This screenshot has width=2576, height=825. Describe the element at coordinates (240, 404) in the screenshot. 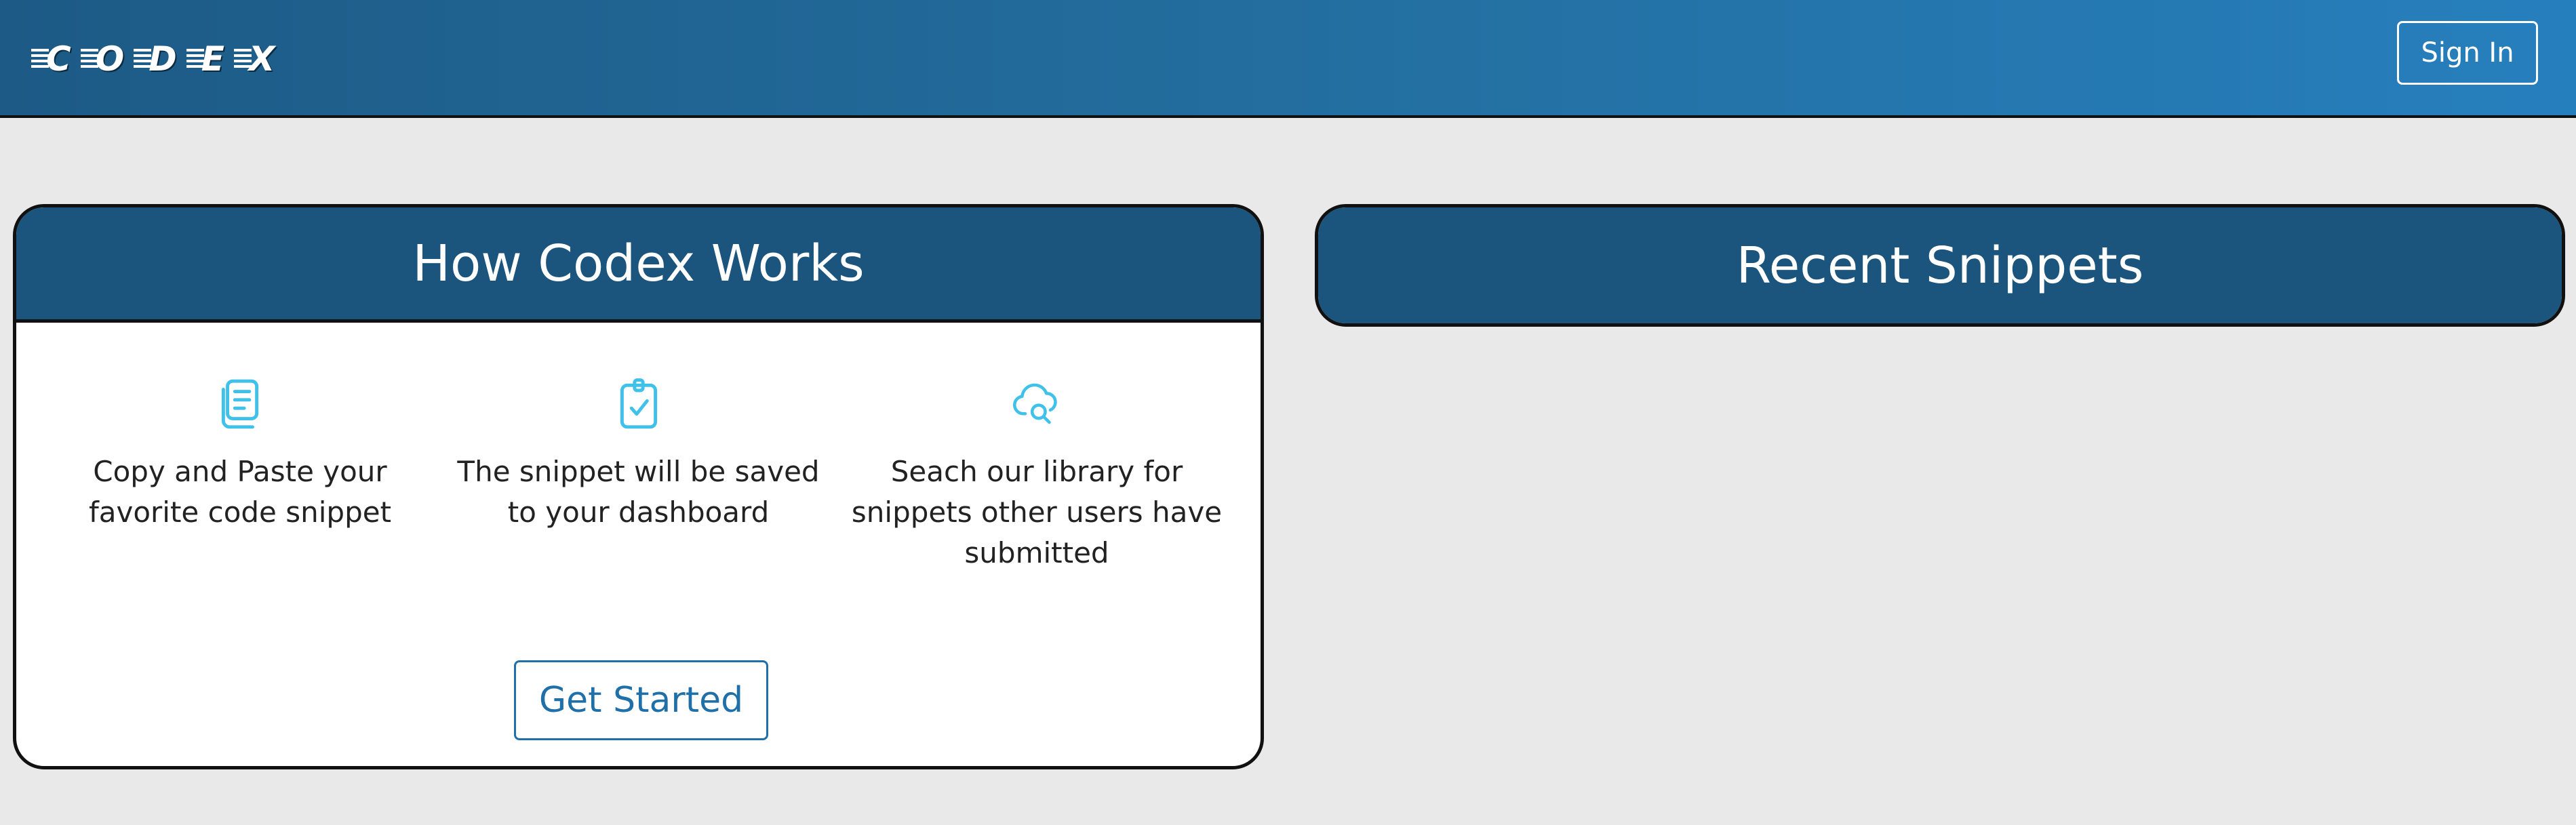

I see `copy-document-icon` at that location.